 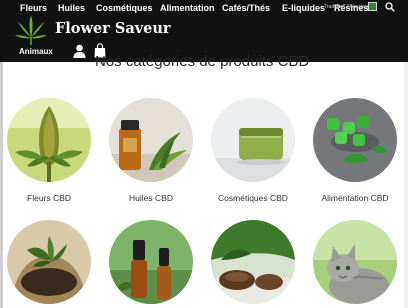 I want to click on nav-item-alimentation: Alimentation, so click(x=187, y=8).